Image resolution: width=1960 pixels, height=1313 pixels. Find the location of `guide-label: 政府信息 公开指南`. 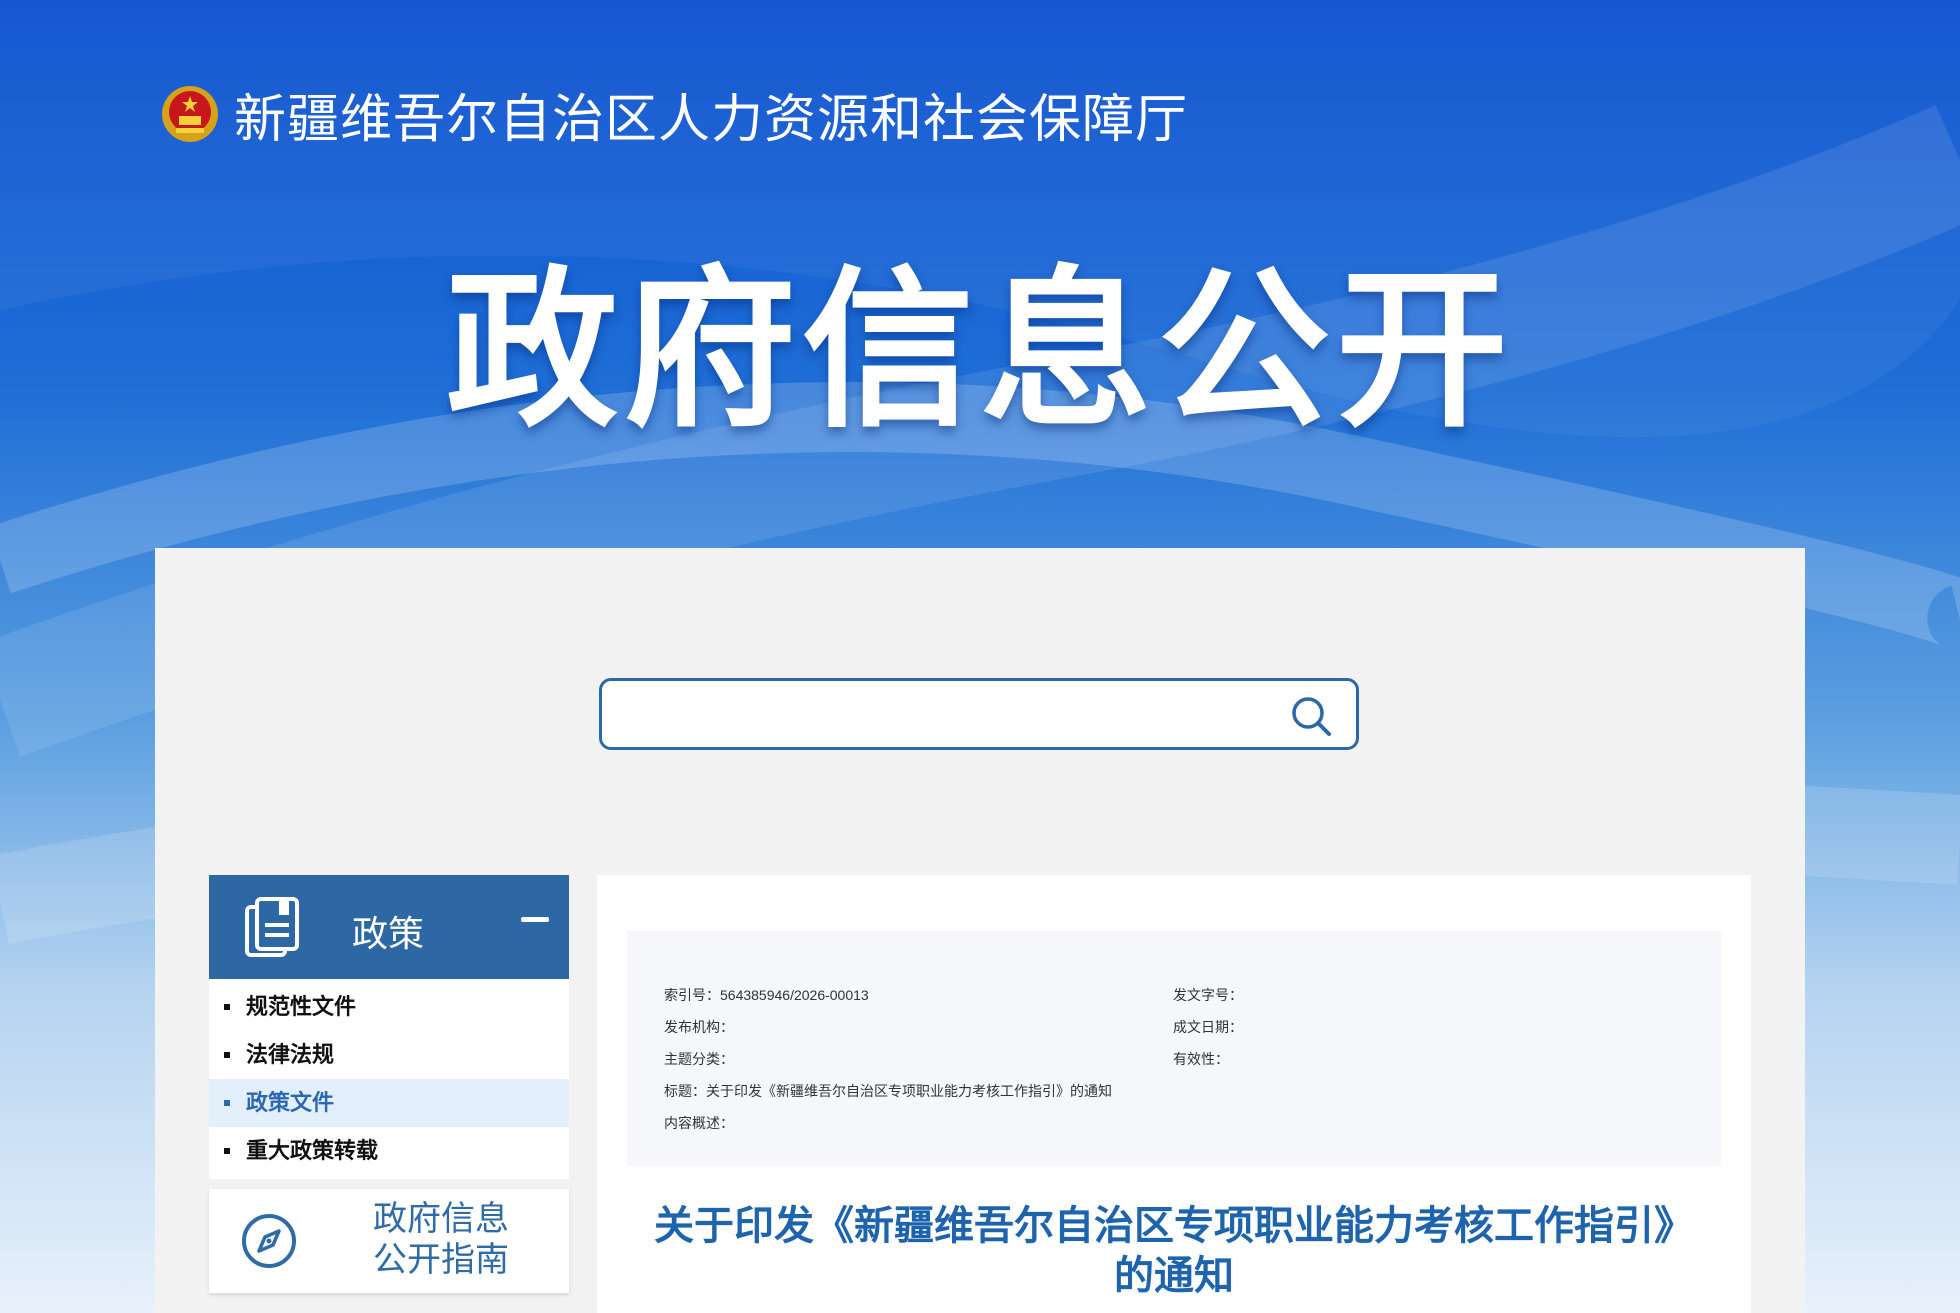

guide-label: 政府信息 公开指南 is located at coordinates (441, 1240).